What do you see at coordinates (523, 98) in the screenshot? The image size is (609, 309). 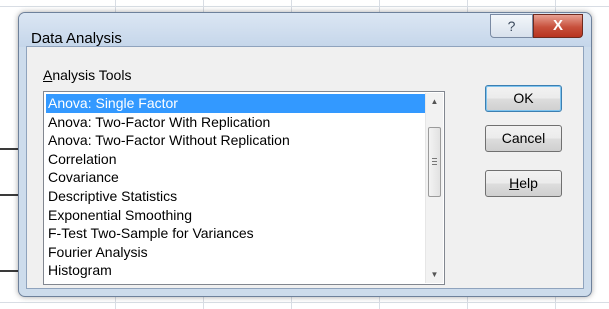 I see `ok-button: OK` at bounding box center [523, 98].